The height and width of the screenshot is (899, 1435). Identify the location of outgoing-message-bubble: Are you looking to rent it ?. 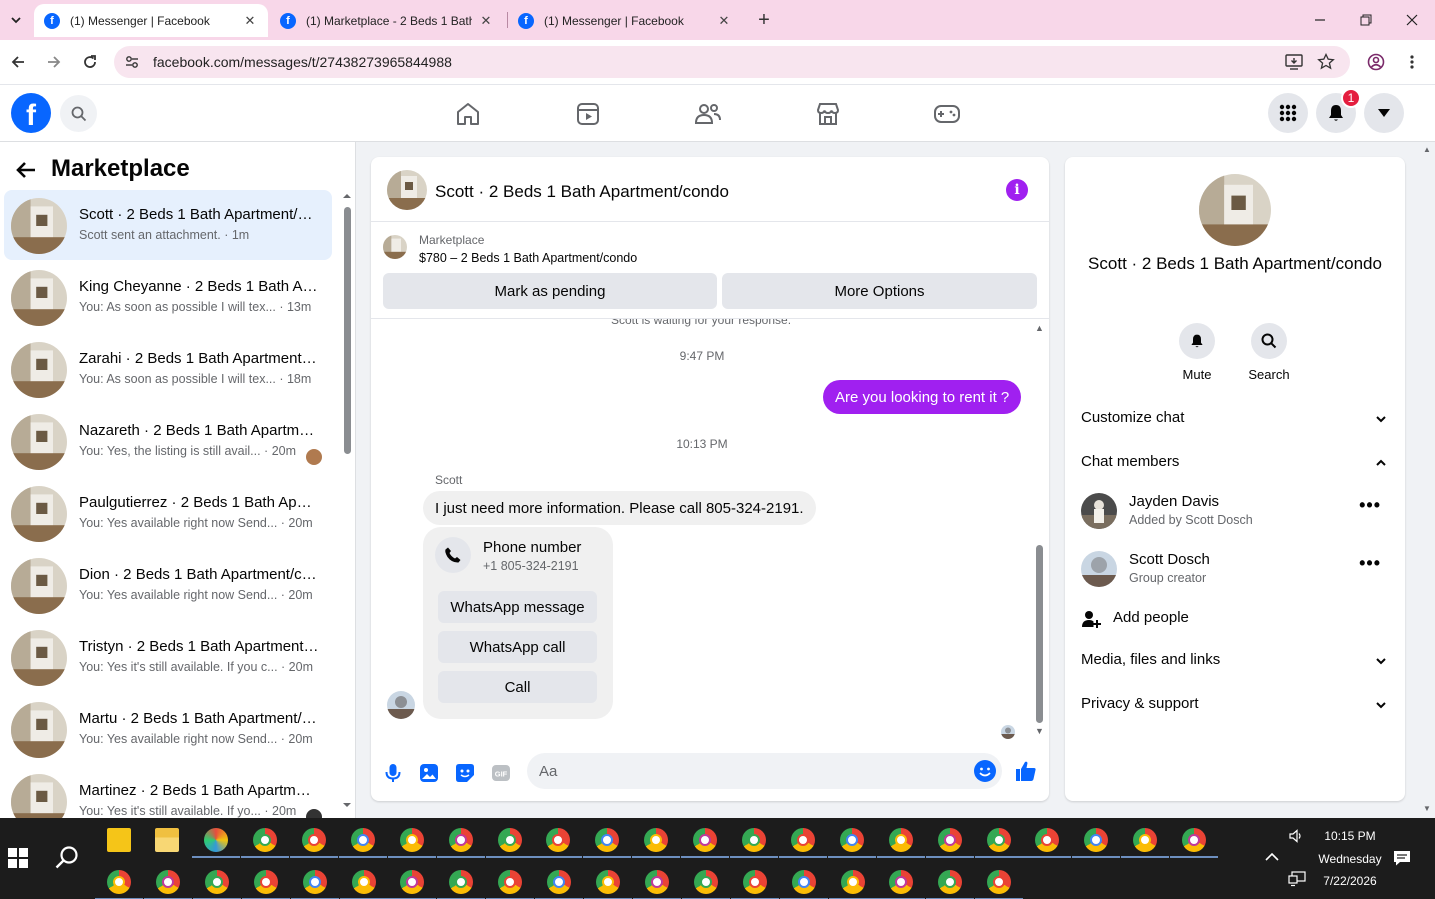
(922, 397).